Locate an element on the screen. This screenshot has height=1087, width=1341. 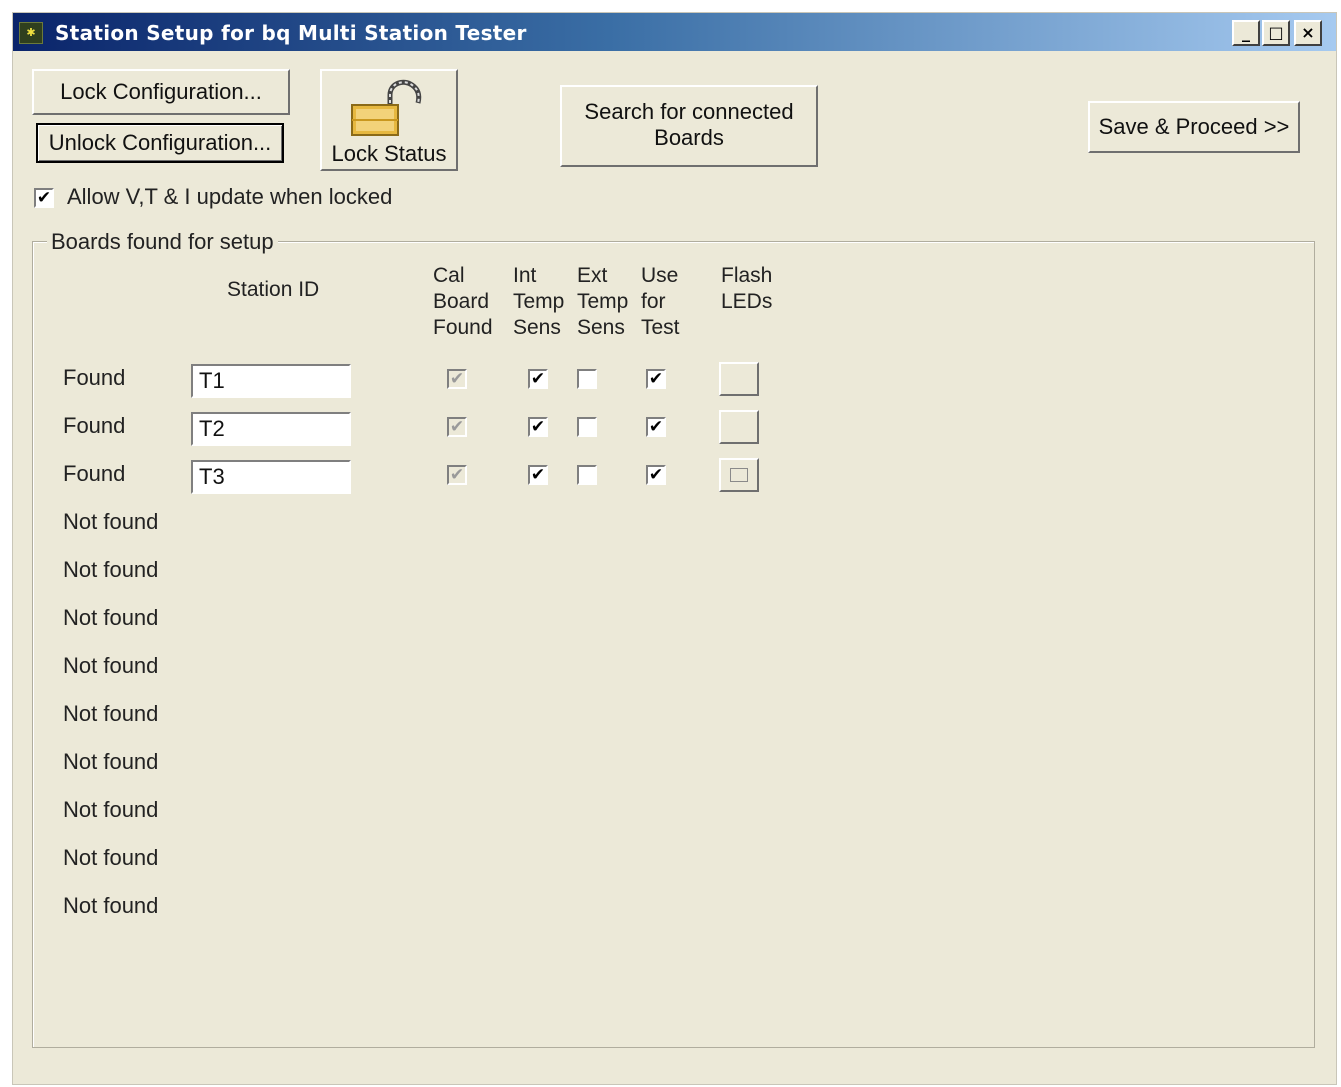
boards-group-title: Boards found for setup is located at coordinates (162, 242).